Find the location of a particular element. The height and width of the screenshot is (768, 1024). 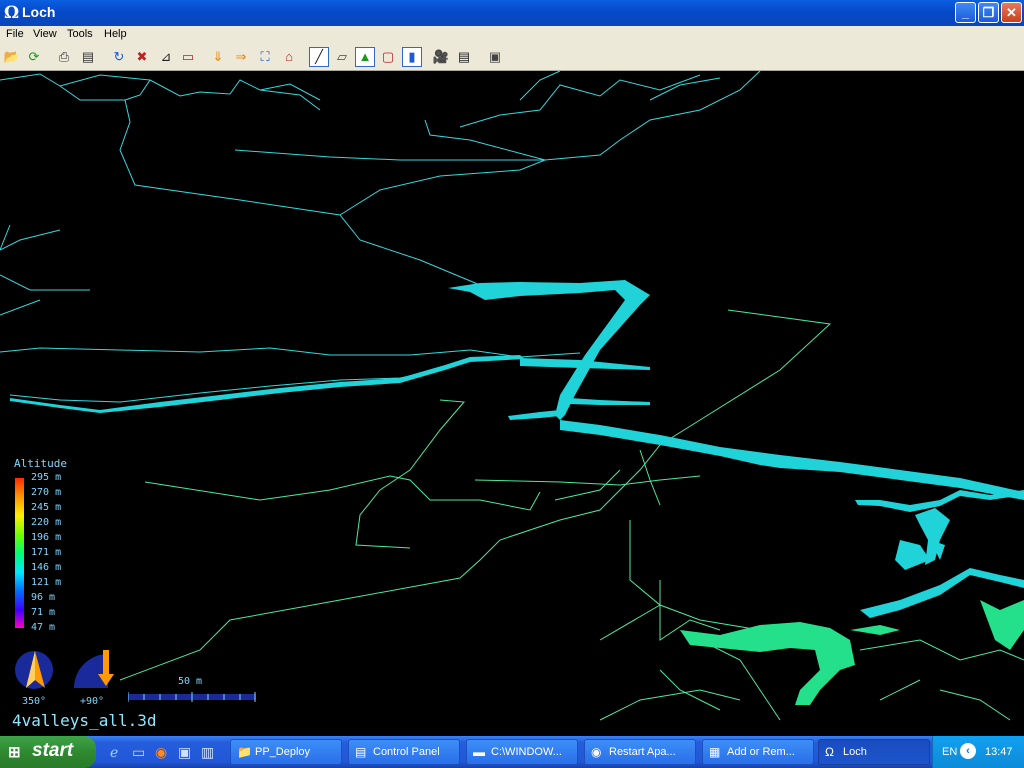

color-scale-icon: ▮ is located at coordinates (412, 57).